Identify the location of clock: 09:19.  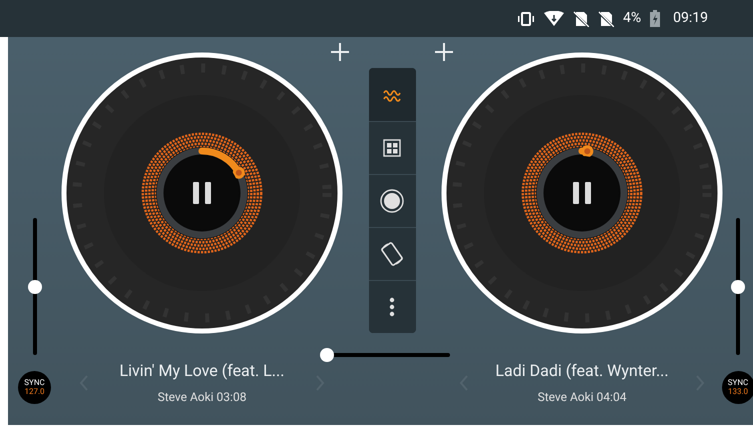
(690, 18).